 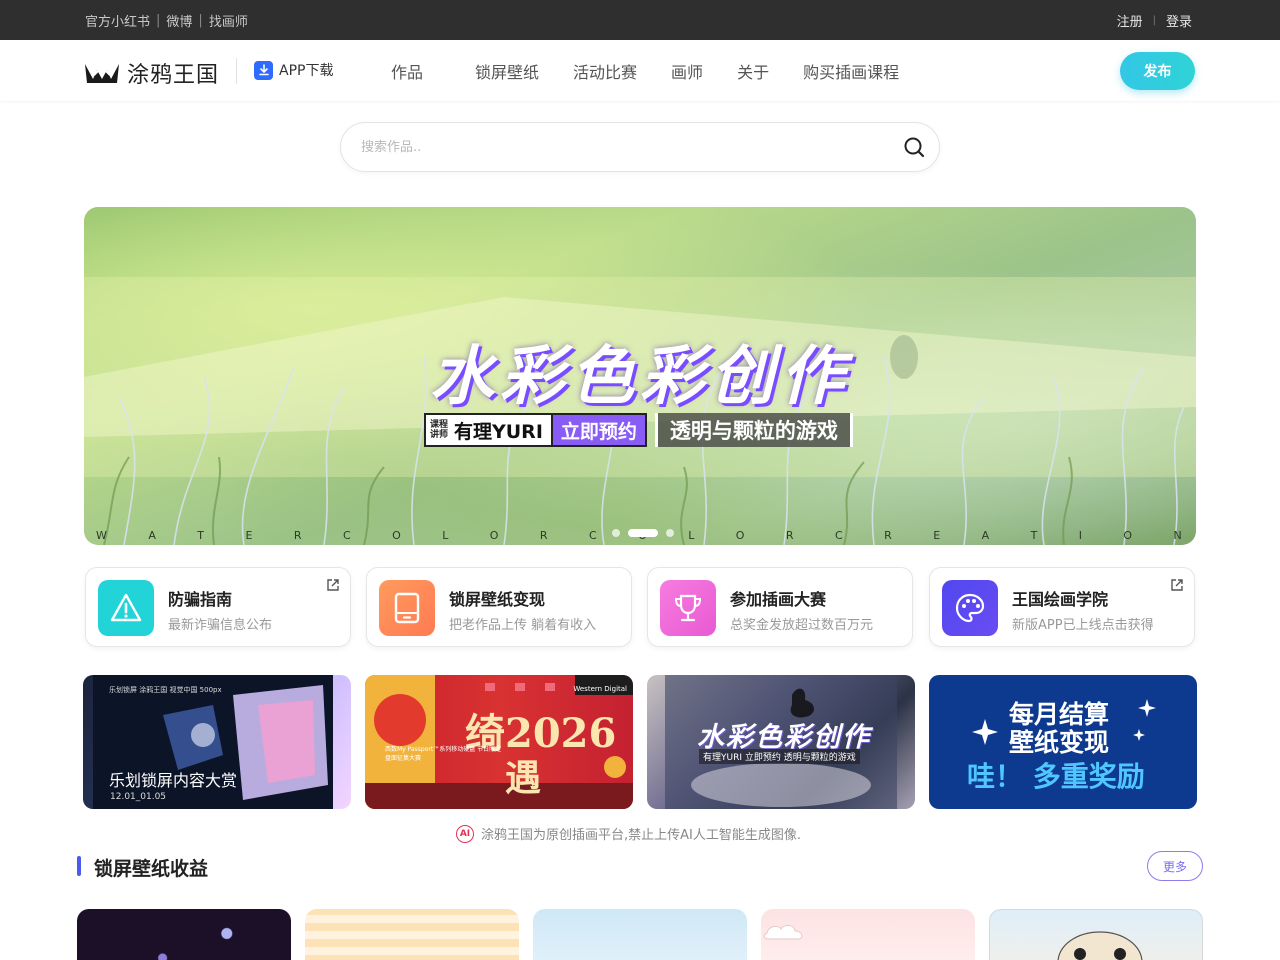 I want to click on feature-desc: 把老作品上传 躺着有收入, so click(x=523, y=625).